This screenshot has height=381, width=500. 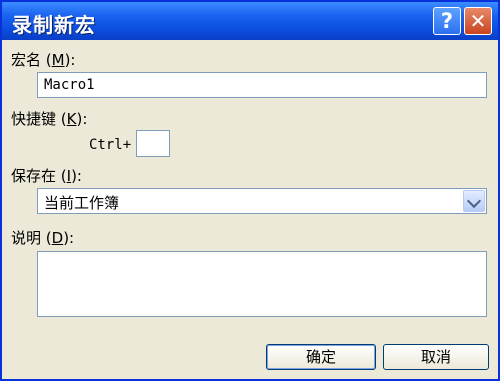 I want to click on help-button: ?, so click(x=447, y=21).